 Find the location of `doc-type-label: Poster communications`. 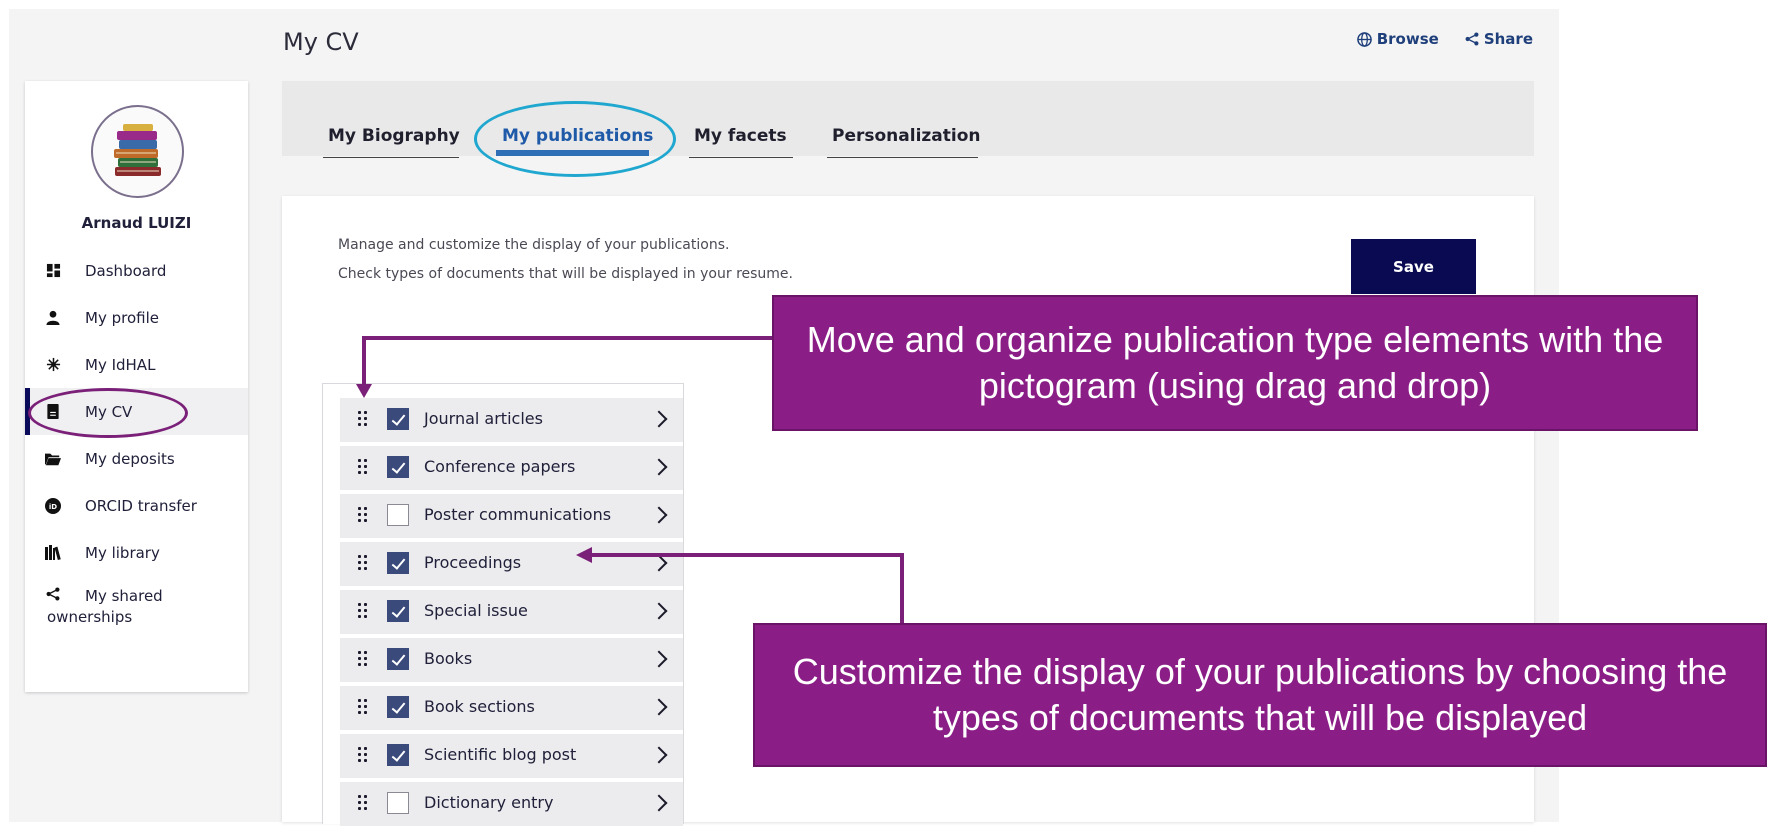

doc-type-label: Poster communications is located at coordinates (518, 514).